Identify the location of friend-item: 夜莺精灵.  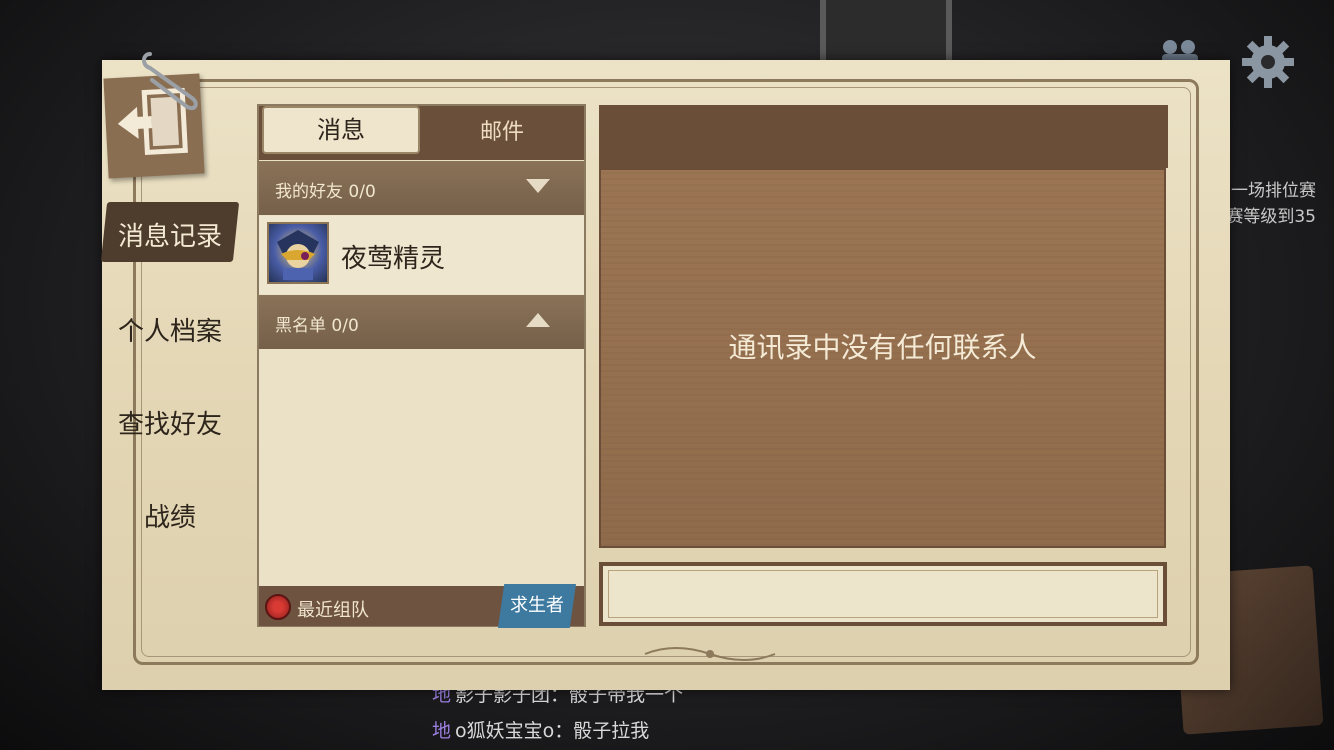
(421, 255).